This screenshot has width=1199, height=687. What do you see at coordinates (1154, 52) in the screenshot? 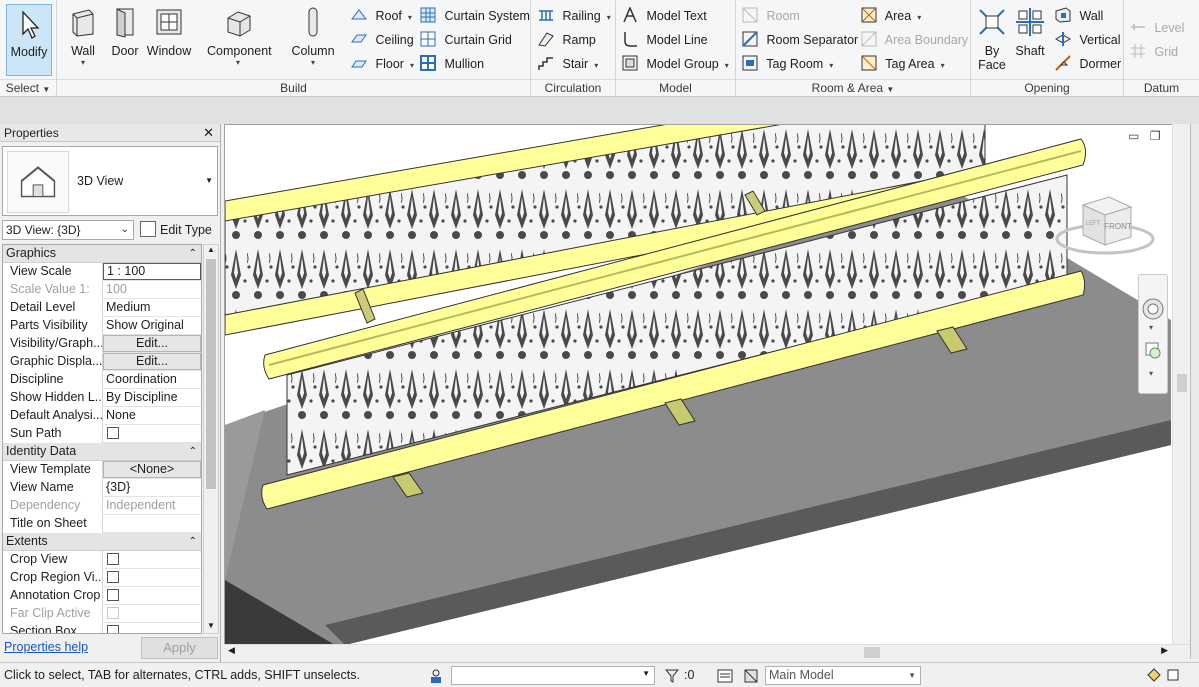
I see `grid-button: Grid` at bounding box center [1154, 52].